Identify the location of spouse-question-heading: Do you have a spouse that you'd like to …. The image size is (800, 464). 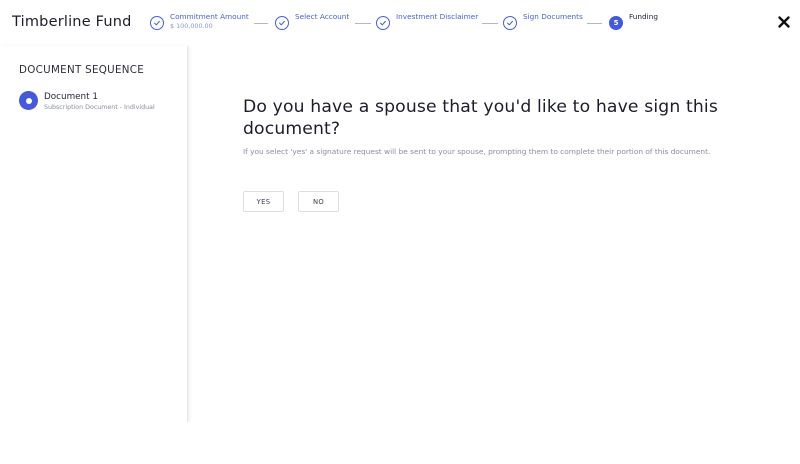
(480, 118).